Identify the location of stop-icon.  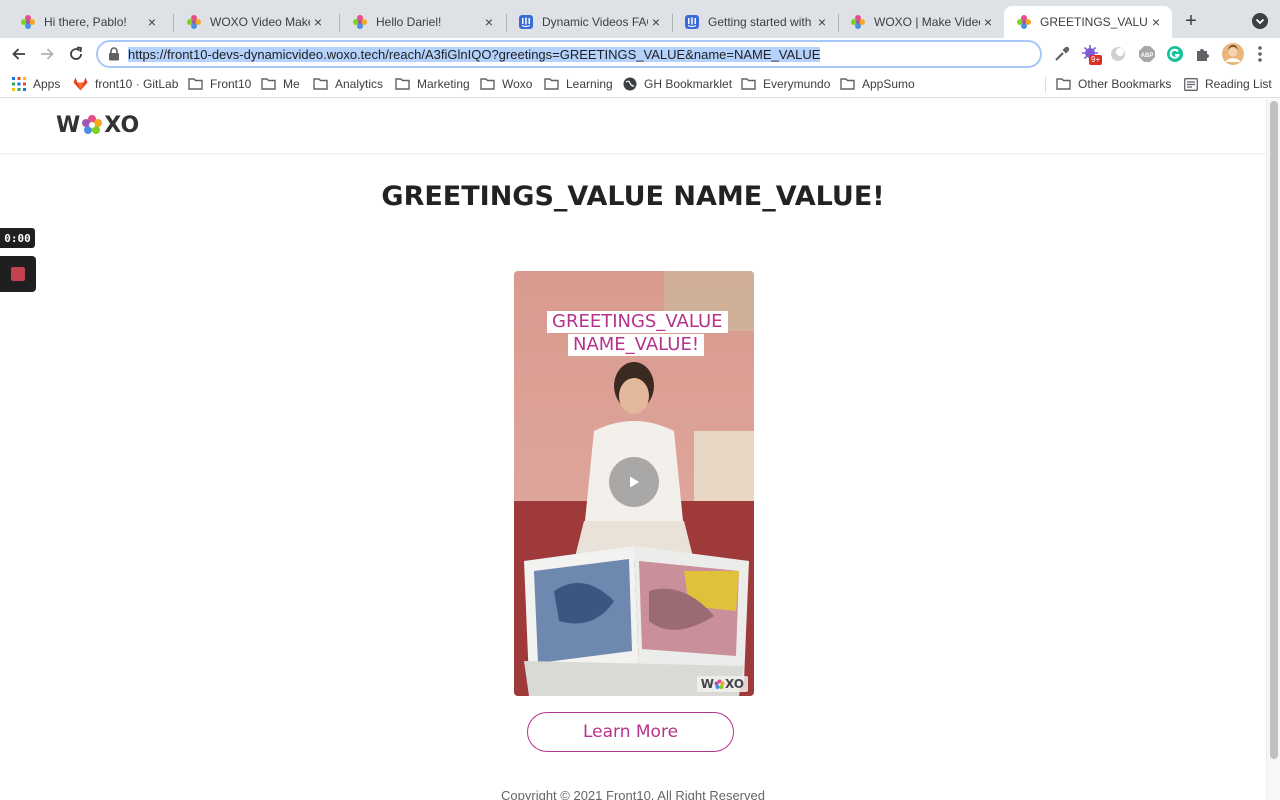
(18, 274).